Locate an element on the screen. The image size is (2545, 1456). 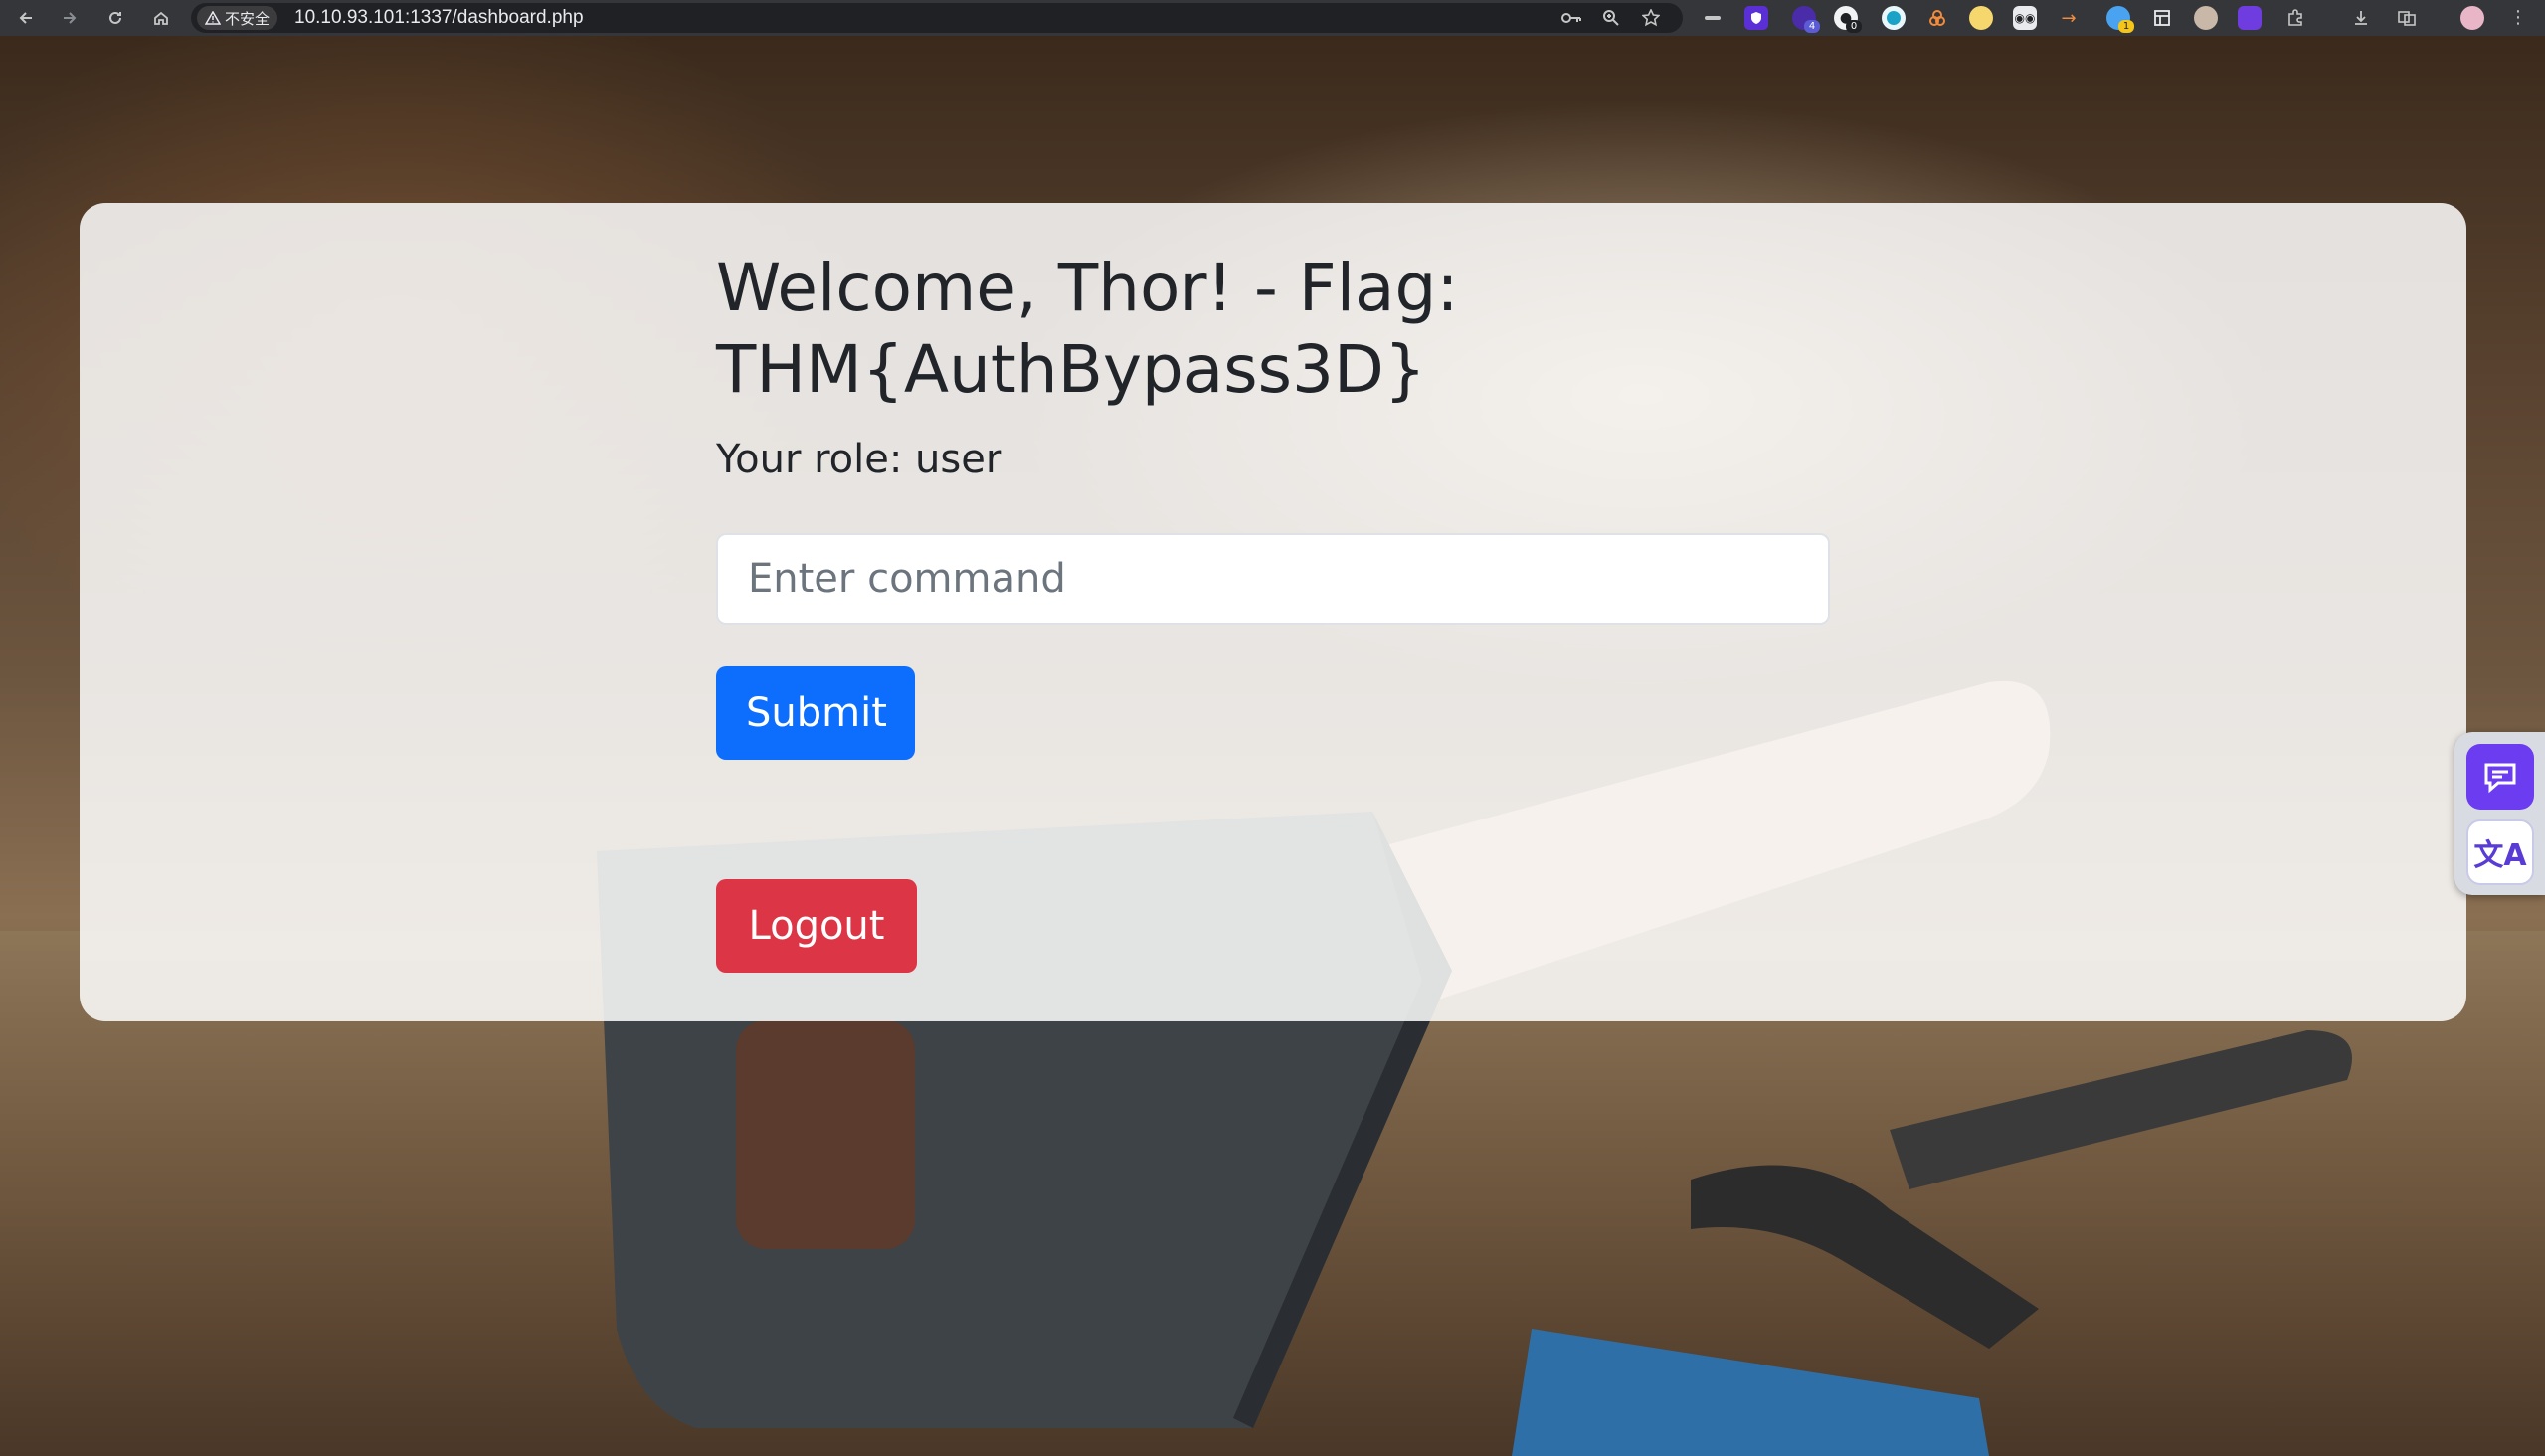
profile-avatar-icon is located at coordinates (2472, 18).